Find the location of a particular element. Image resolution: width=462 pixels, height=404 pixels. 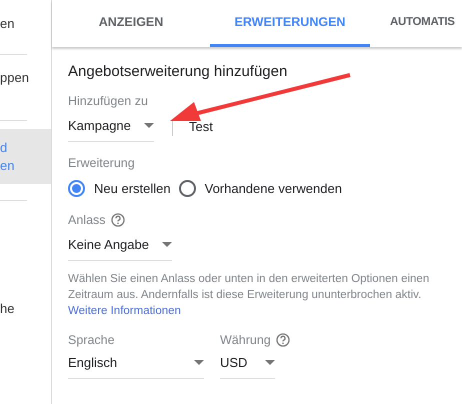

sidebar-item: he is located at coordinates (25, 261).